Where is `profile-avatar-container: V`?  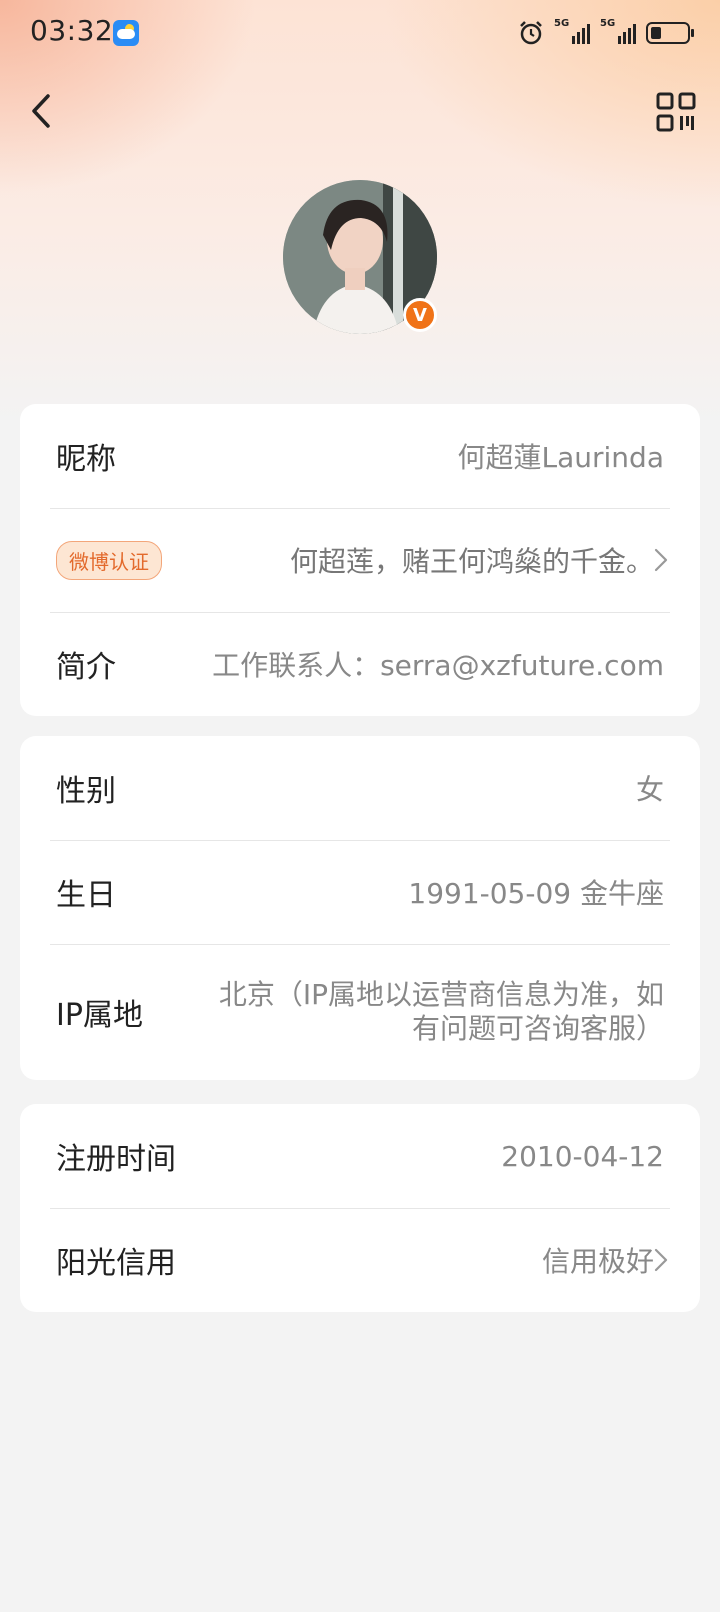
profile-avatar-container: V is located at coordinates (360, 257).